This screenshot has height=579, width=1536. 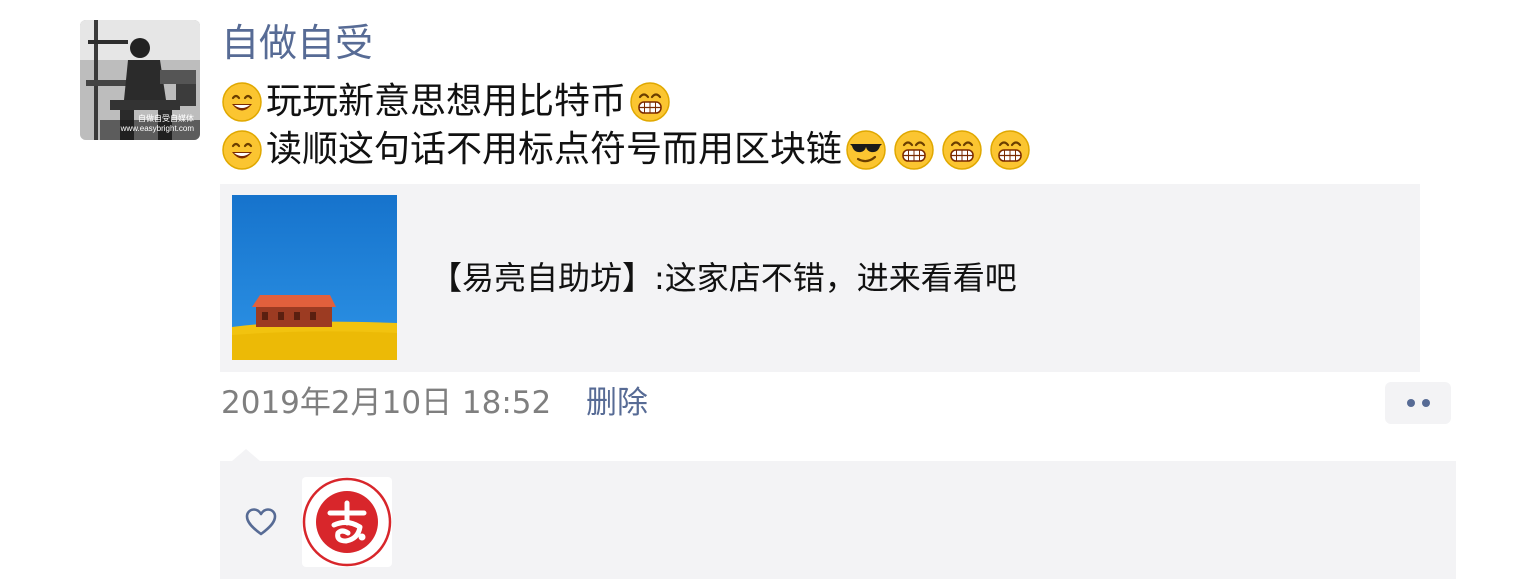 What do you see at coordinates (386, 403) in the screenshot?
I see `post-timestamp: 2019年2月10日 18:52` at bounding box center [386, 403].